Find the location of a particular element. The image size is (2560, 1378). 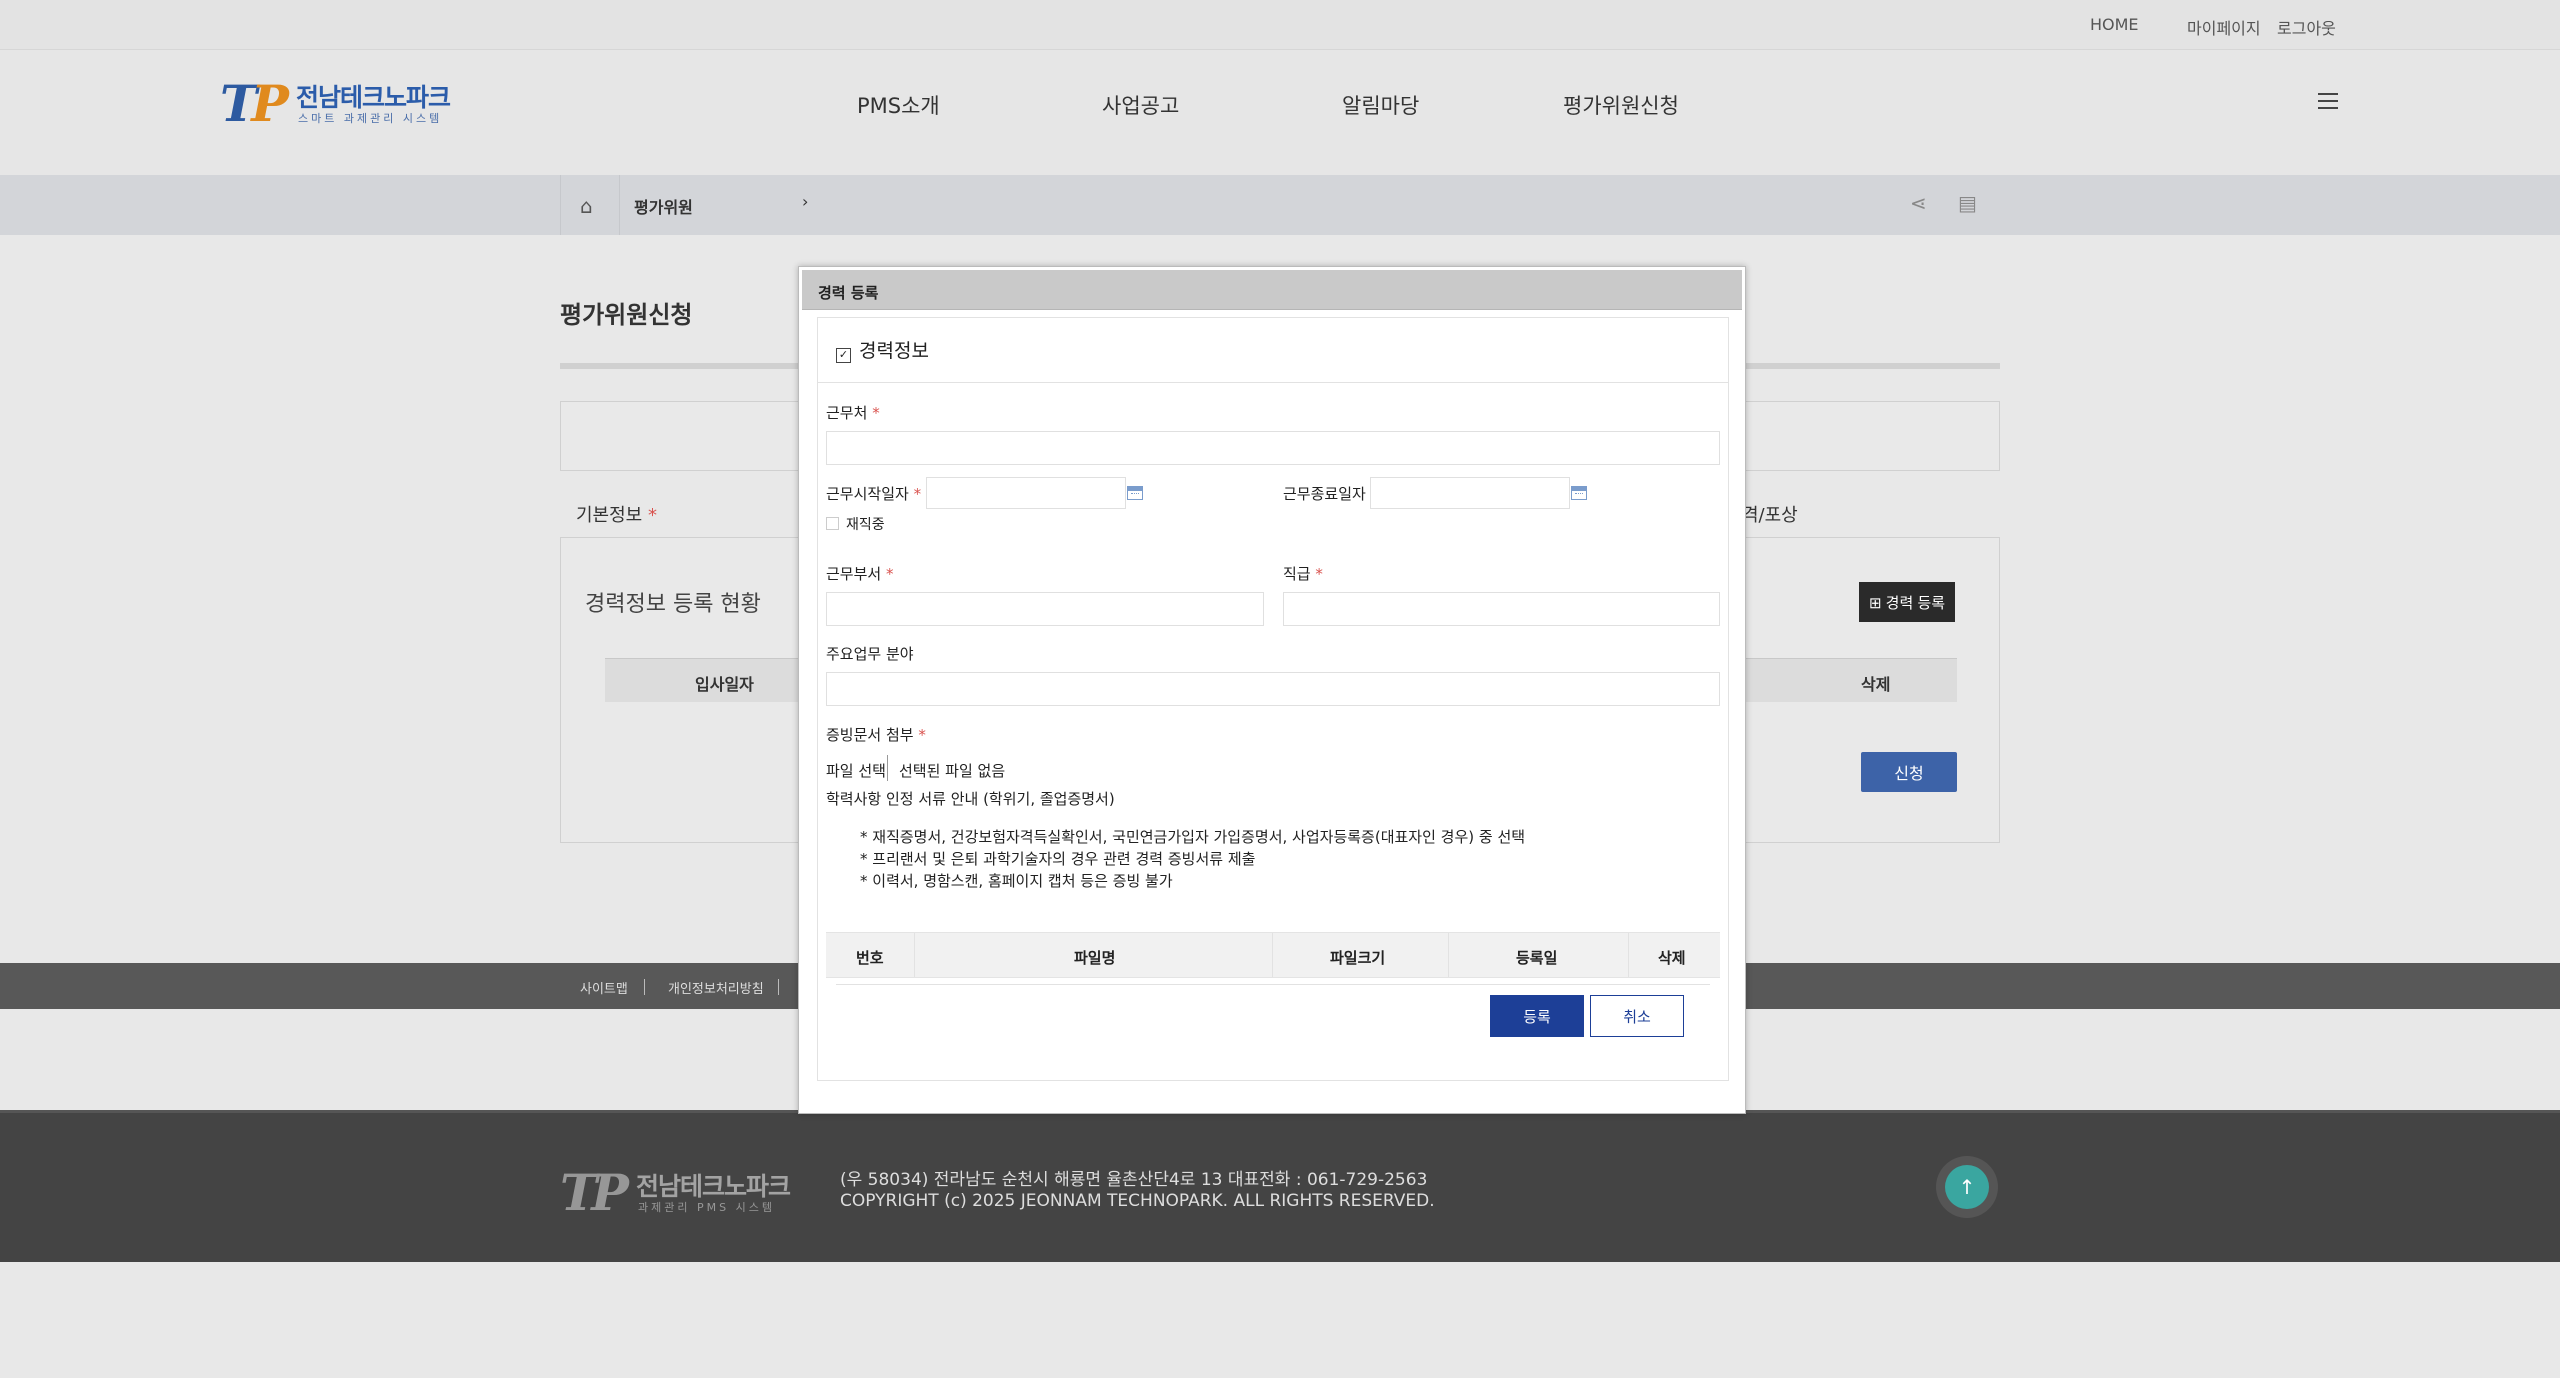

column-start-date: 입사일자 is located at coordinates (724, 684).